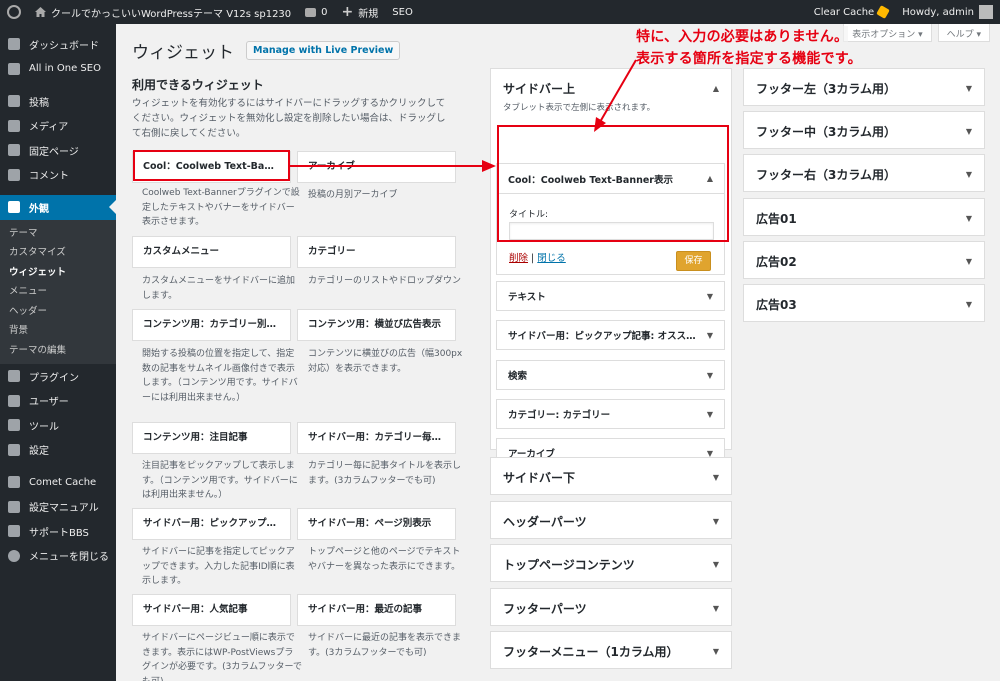 The image size is (1000, 681). What do you see at coordinates (402, 12) in the screenshot?
I see `seo-menu: SEO` at bounding box center [402, 12].